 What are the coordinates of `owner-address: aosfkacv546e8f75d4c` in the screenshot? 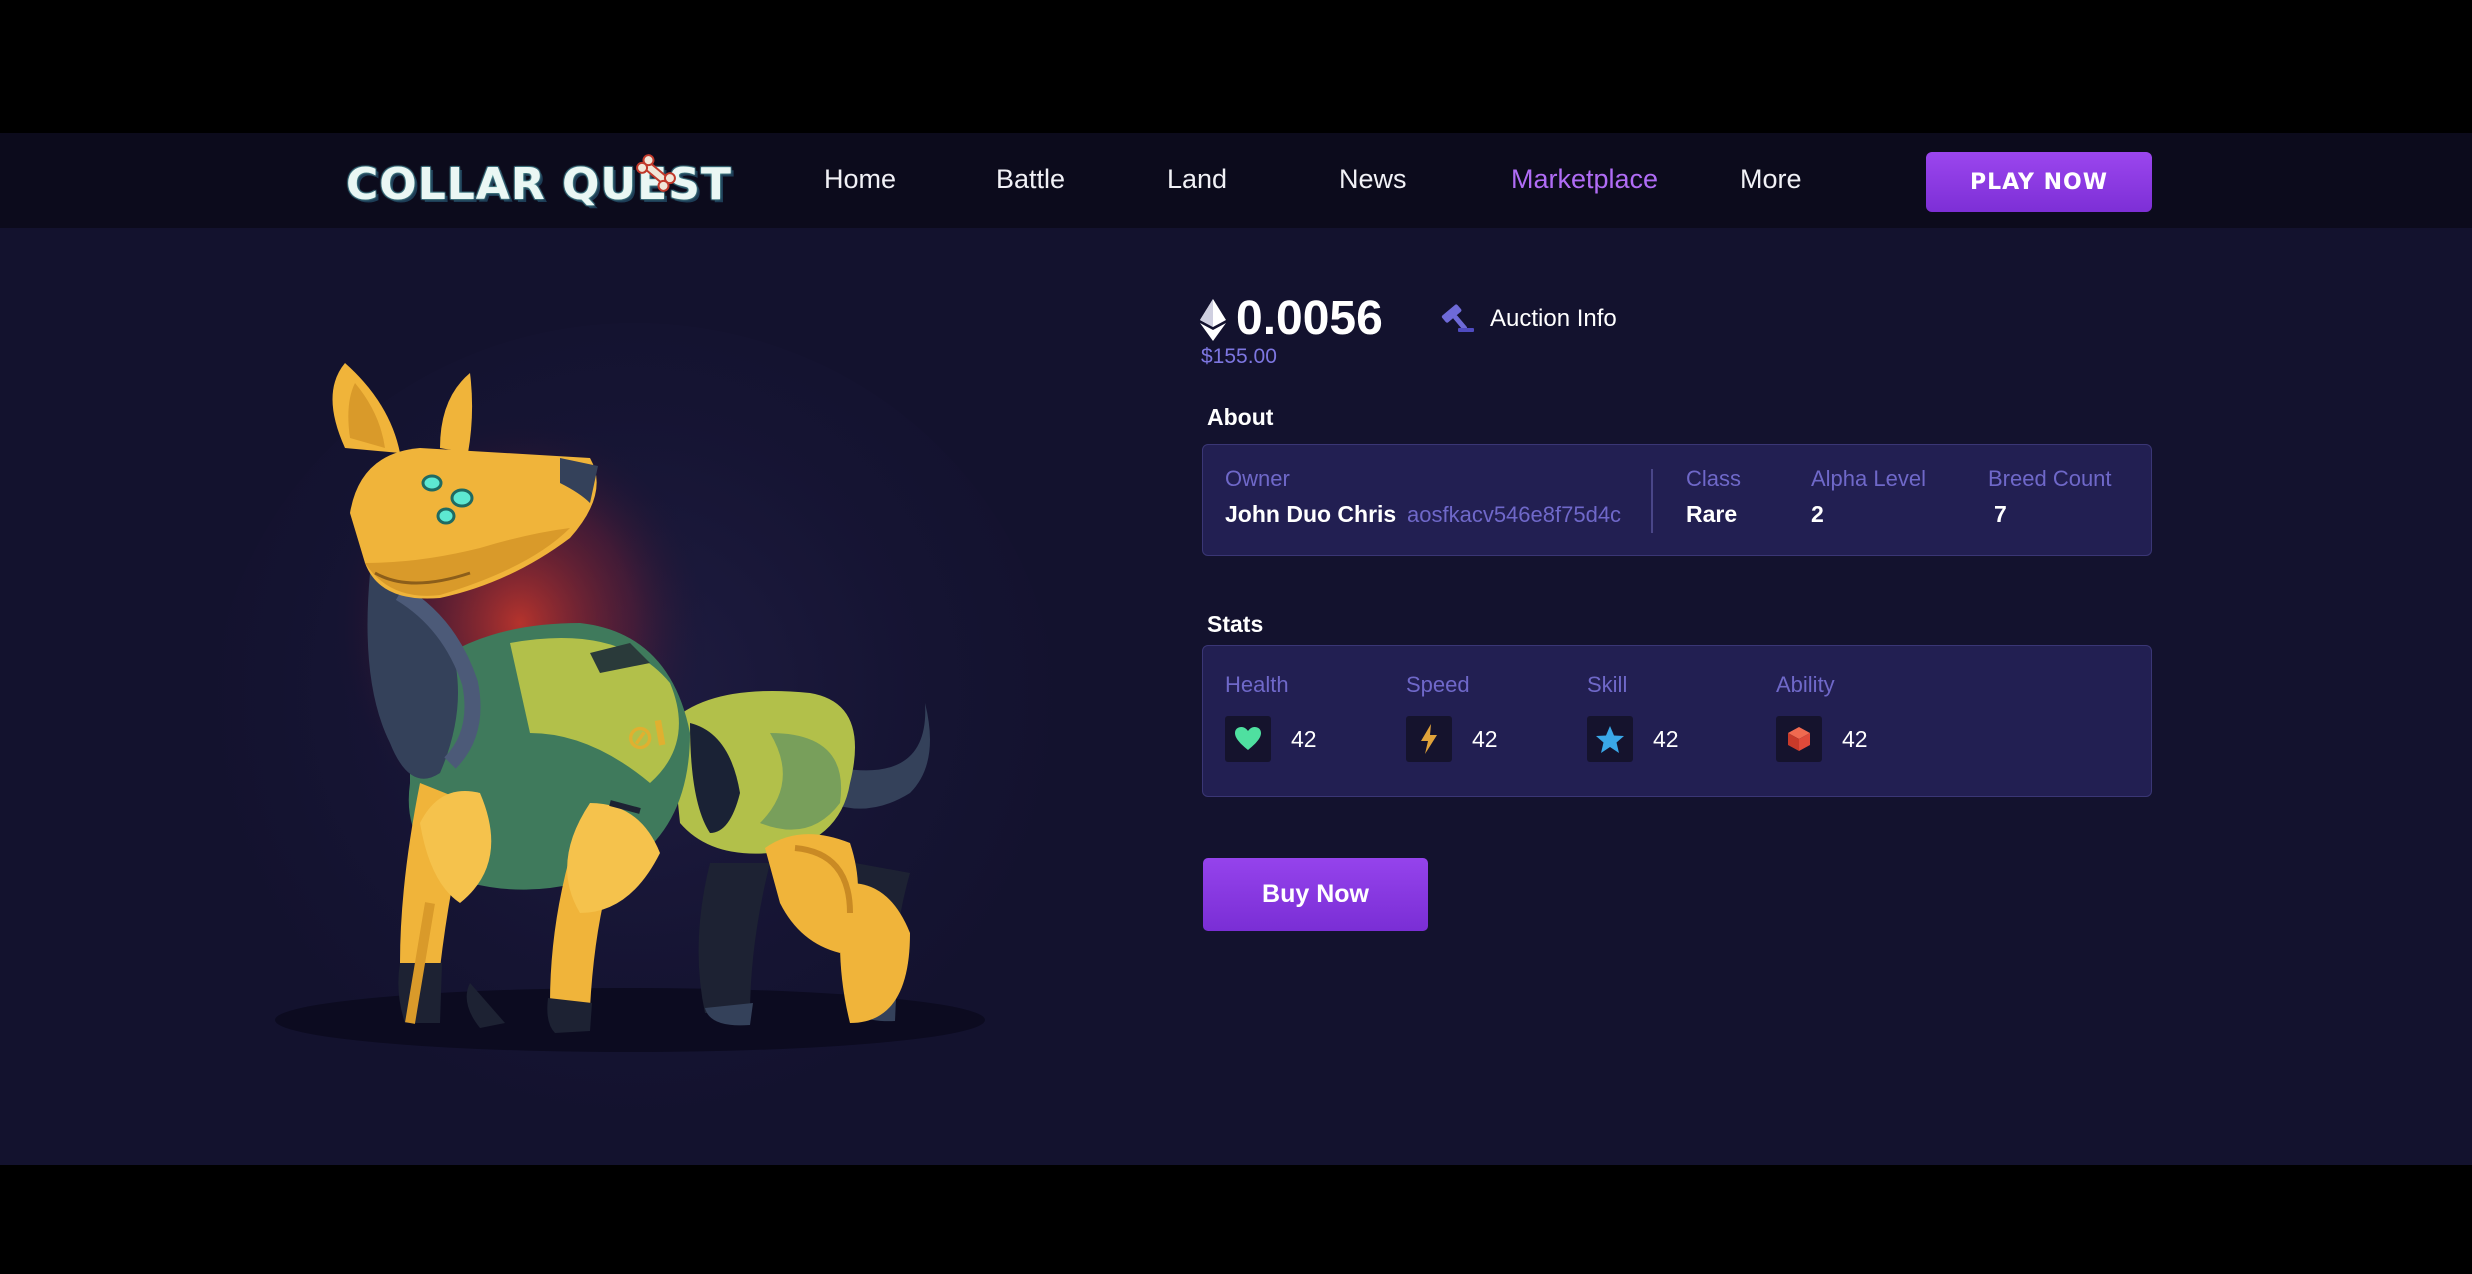 It's located at (1514, 515).